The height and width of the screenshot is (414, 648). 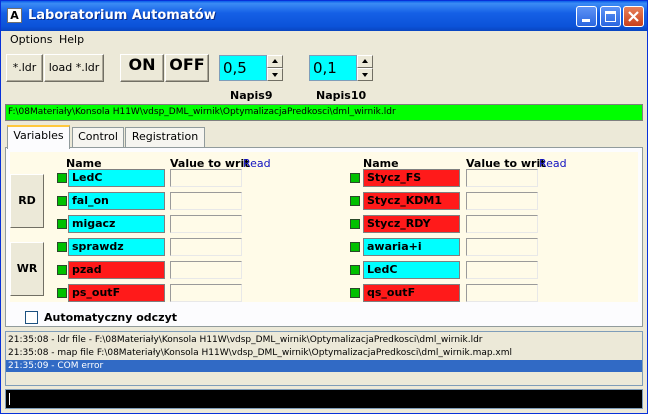 I want to click on napis9-spin-buttons, so click(x=275, y=68).